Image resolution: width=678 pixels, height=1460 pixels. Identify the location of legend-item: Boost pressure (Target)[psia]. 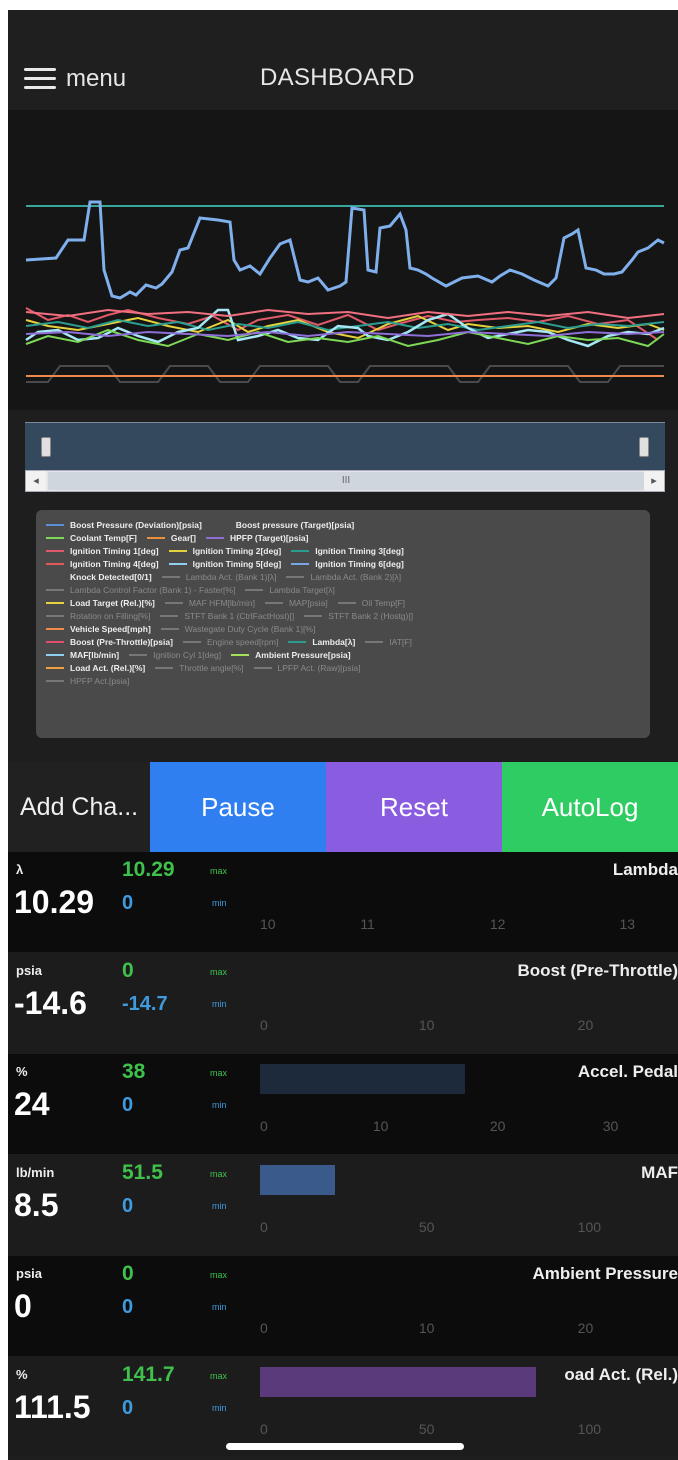
(283, 524).